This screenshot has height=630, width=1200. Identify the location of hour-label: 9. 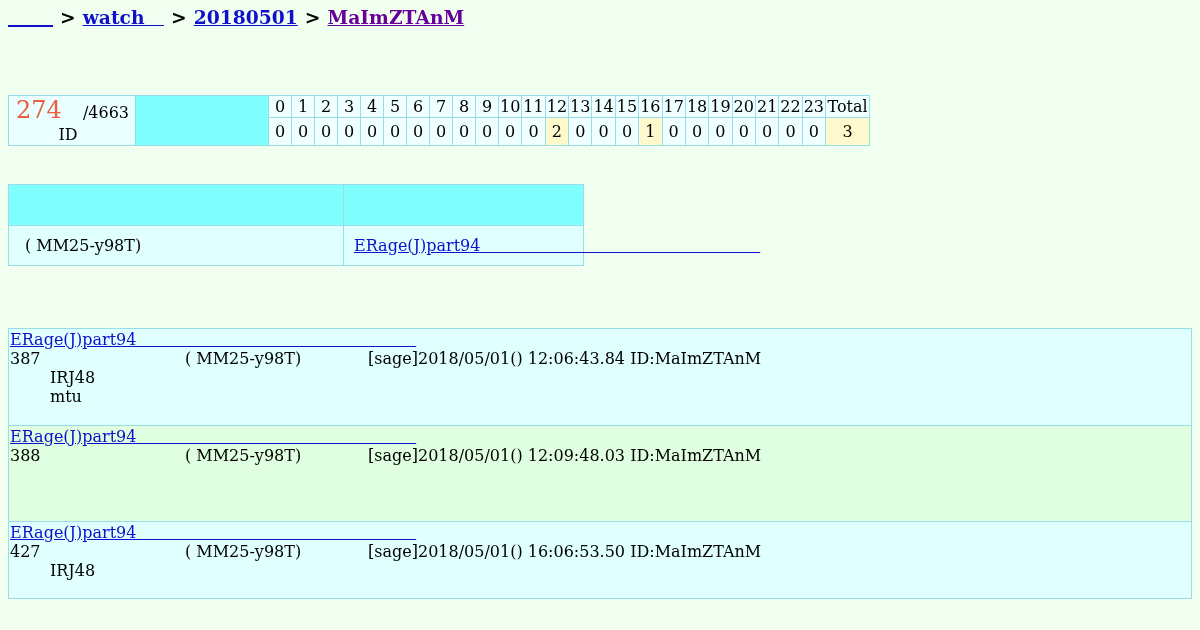
(487, 106).